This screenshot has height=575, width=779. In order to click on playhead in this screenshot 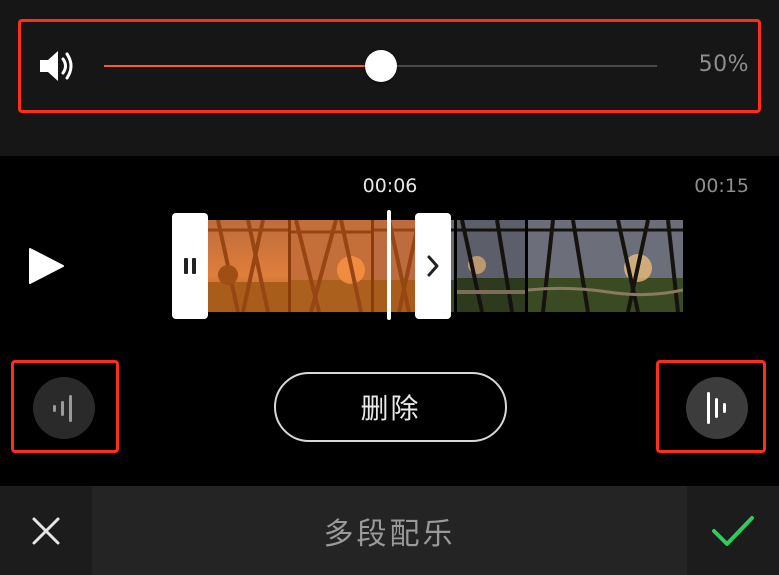, I will do `click(389, 265)`.